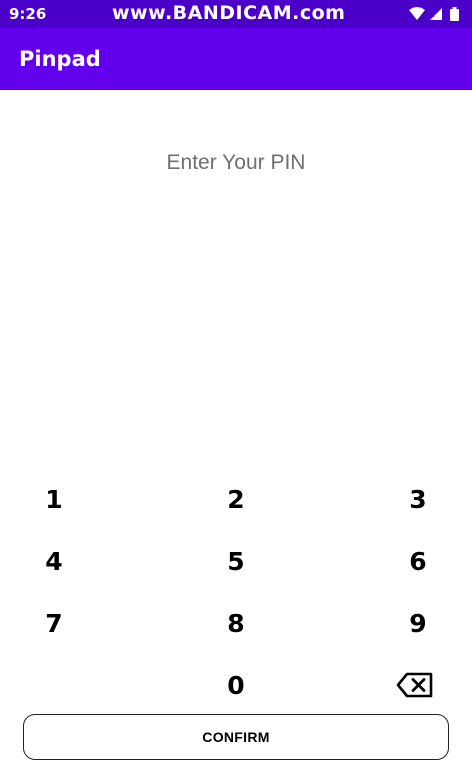 Image resolution: width=472 pixels, height=780 pixels. I want to click on key-2: 2, so click(236, 499).